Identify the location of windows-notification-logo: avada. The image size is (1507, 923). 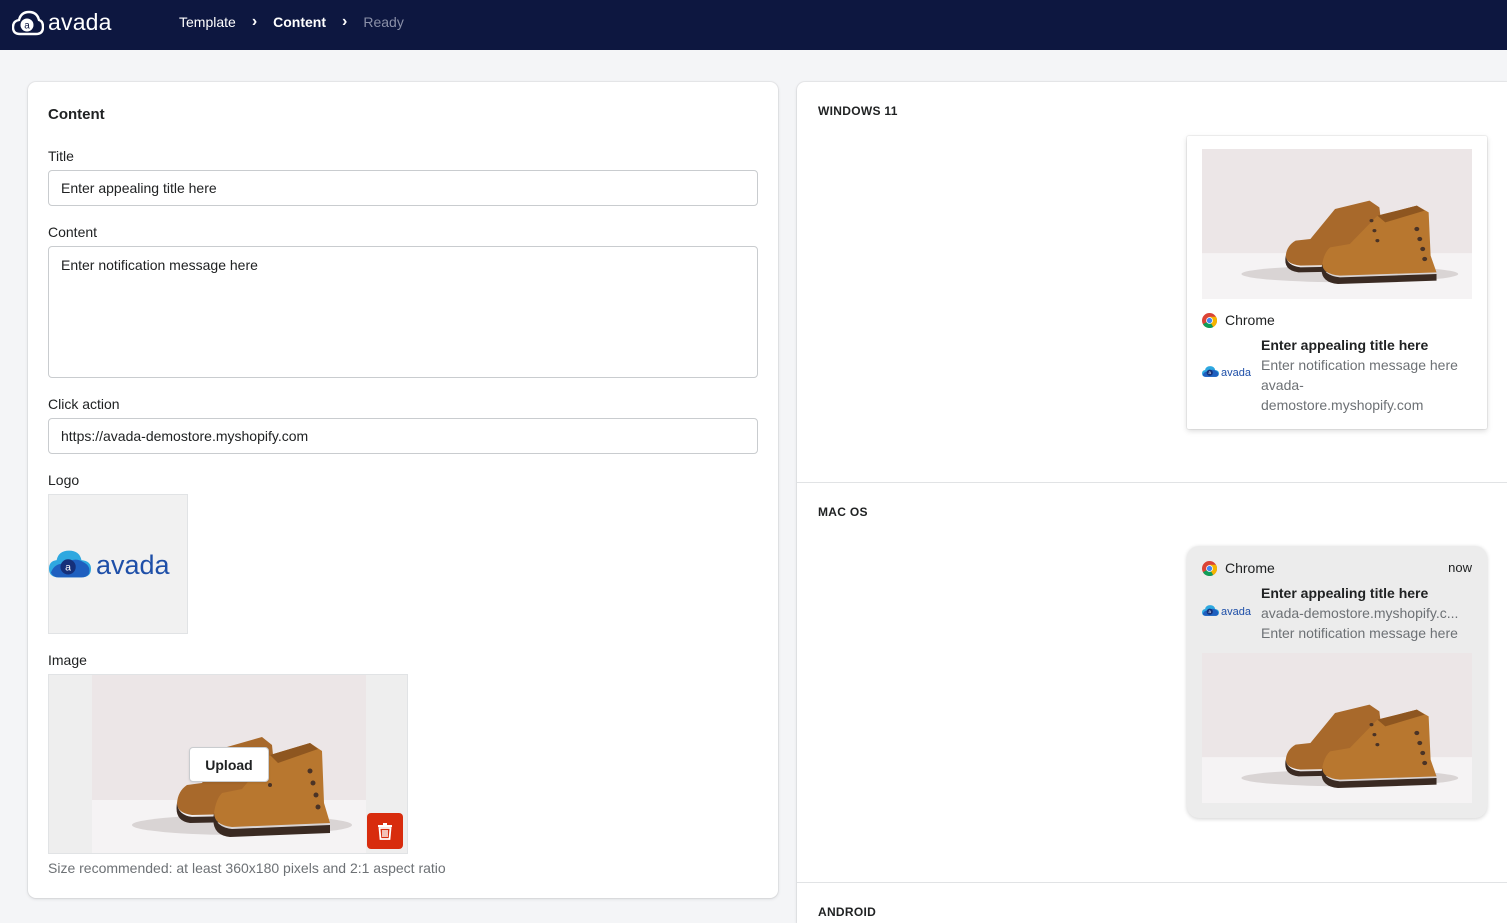
(1227, 372).